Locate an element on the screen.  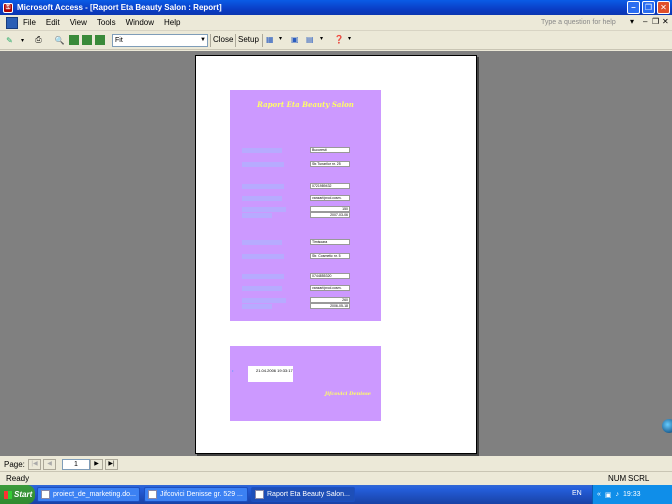
office-links-icon: ▦ is located at coordinates (270, 39).